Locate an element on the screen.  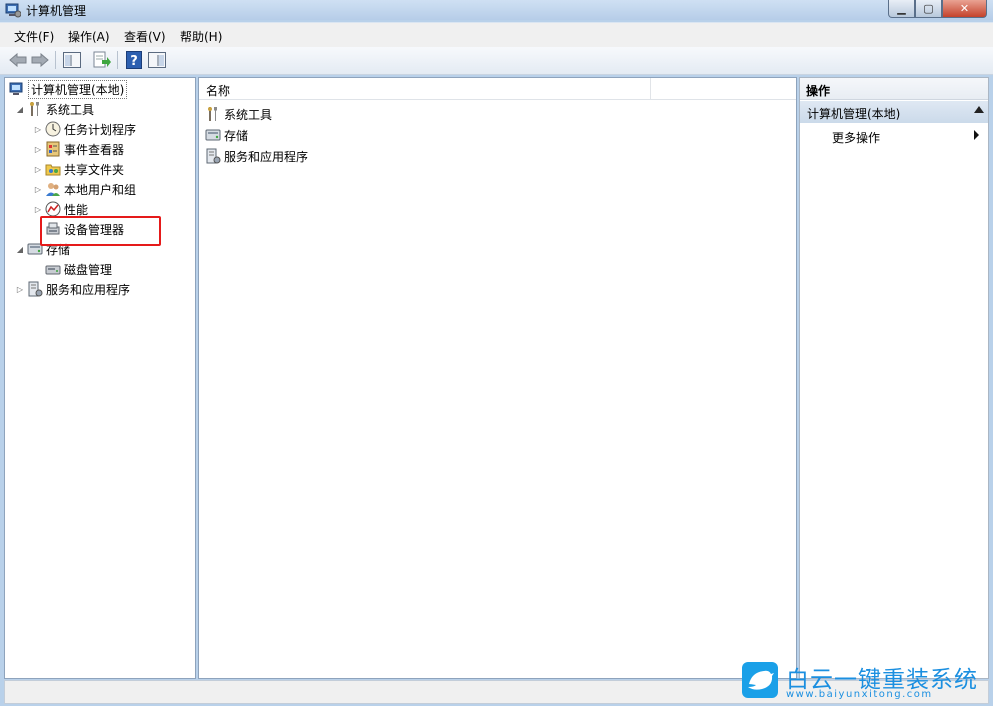
list-item-services-apps: 服务和应用程序 is located at coordinates (256, 156).